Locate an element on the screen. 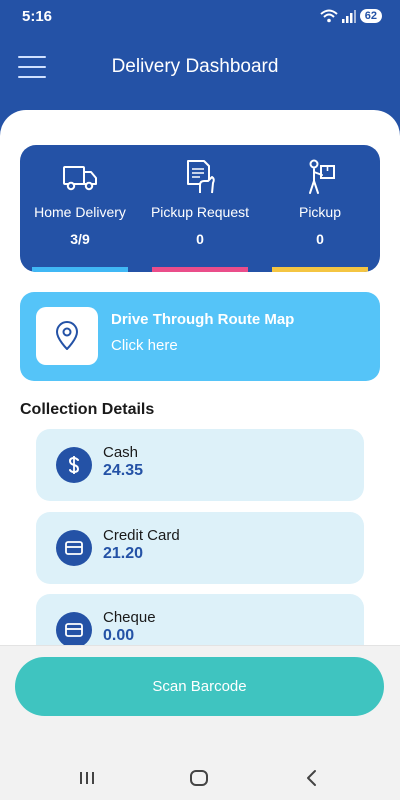 Image resolution: width=400 pixels, height=800 pixels. back-icon is located at coordinates (311, 778).